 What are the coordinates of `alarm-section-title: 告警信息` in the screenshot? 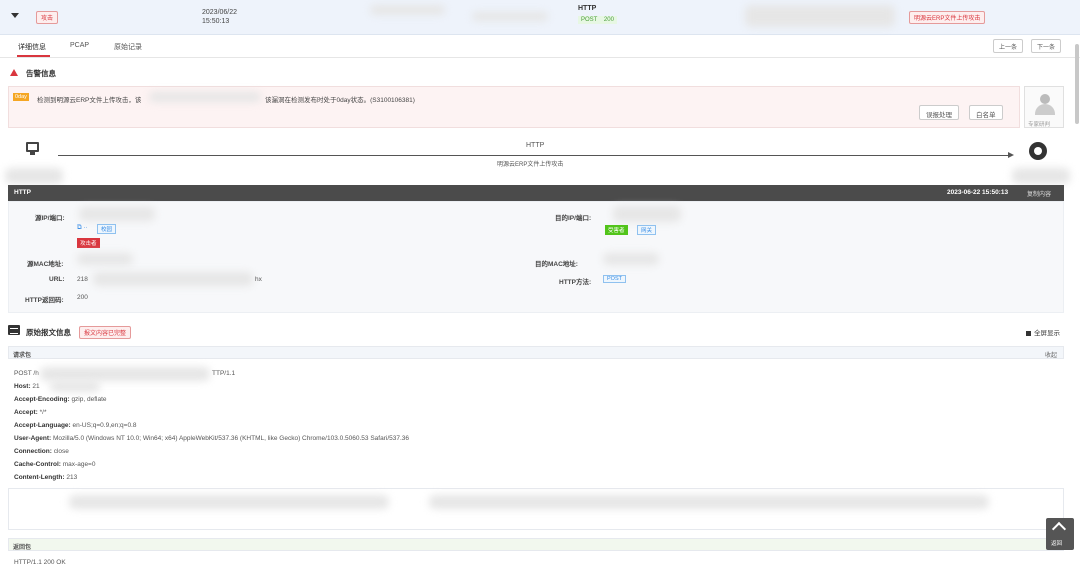 It's located at (41, 73).